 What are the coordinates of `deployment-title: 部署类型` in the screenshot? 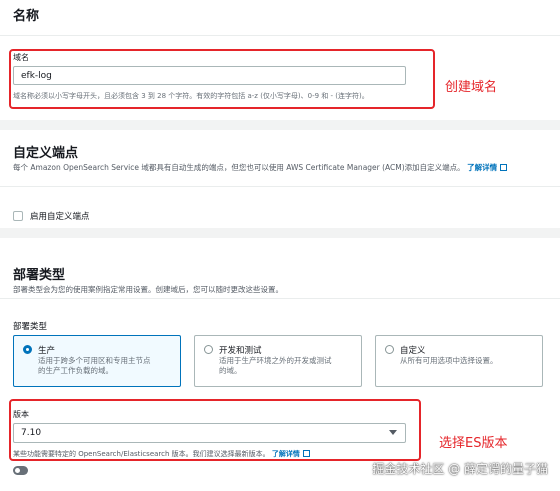 It's located at (39, 275).